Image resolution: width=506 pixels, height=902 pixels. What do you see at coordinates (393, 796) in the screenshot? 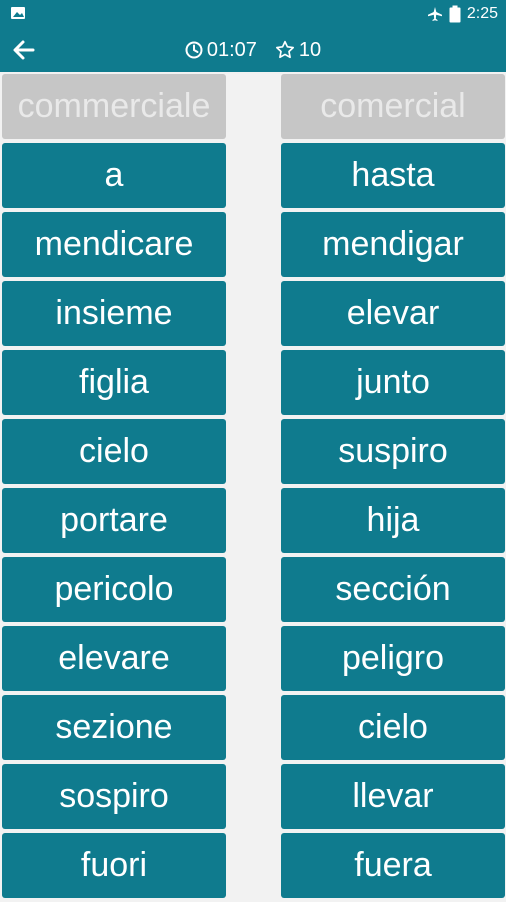
I see `word-tile: llevar` at bounding box center [393, 796].